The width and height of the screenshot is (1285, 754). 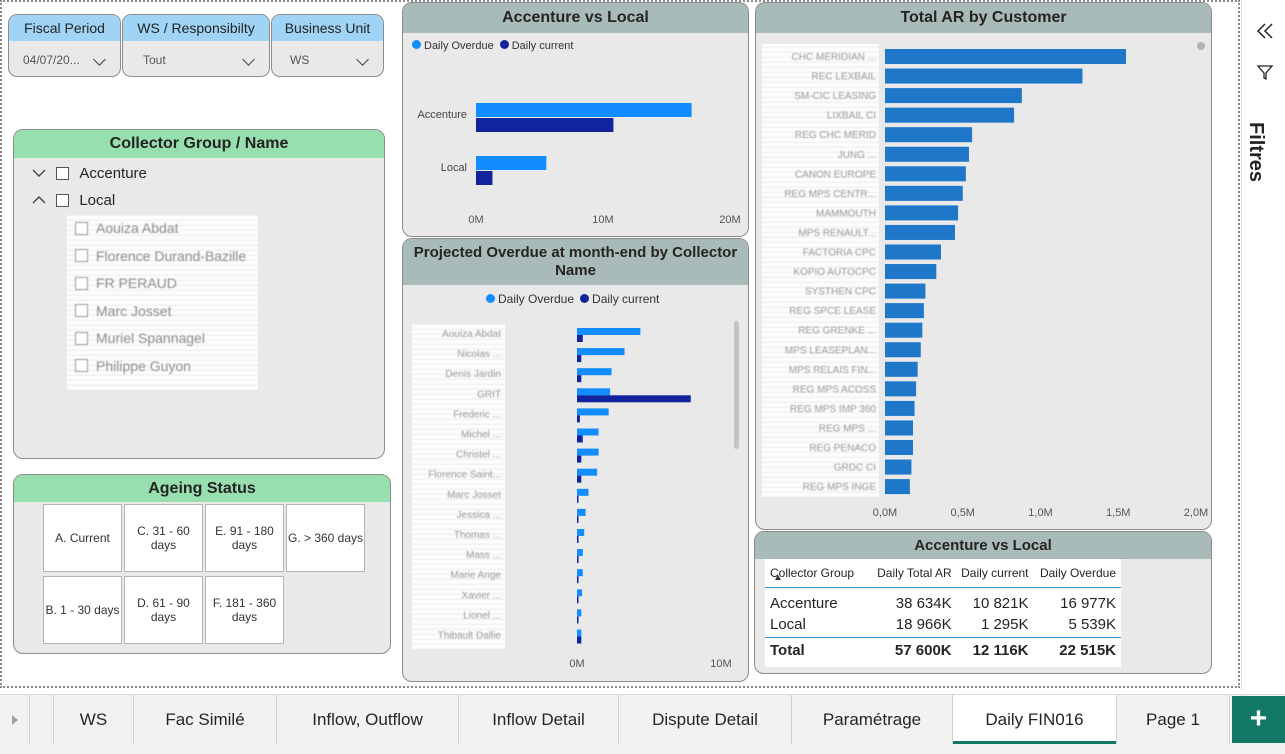 I want to click on chevron-up-icon, so click(x=39, y=200).